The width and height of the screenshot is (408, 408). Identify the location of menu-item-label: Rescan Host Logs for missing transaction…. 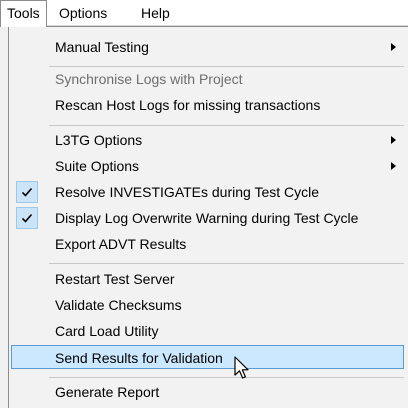
(188, 105).